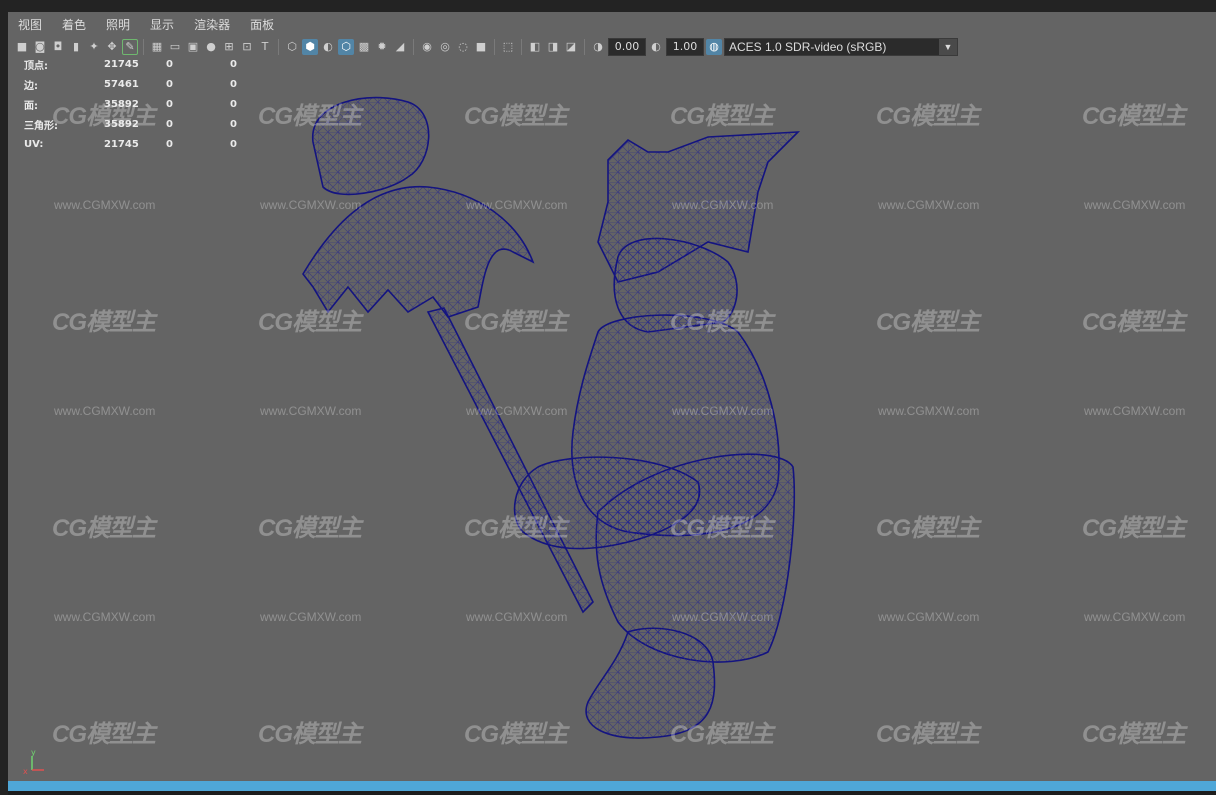 The image size is (1216, 795). Describe the element at coordinates (571, 47) in the screenshot. I see `xray-joints-icon: ◪` at that location.